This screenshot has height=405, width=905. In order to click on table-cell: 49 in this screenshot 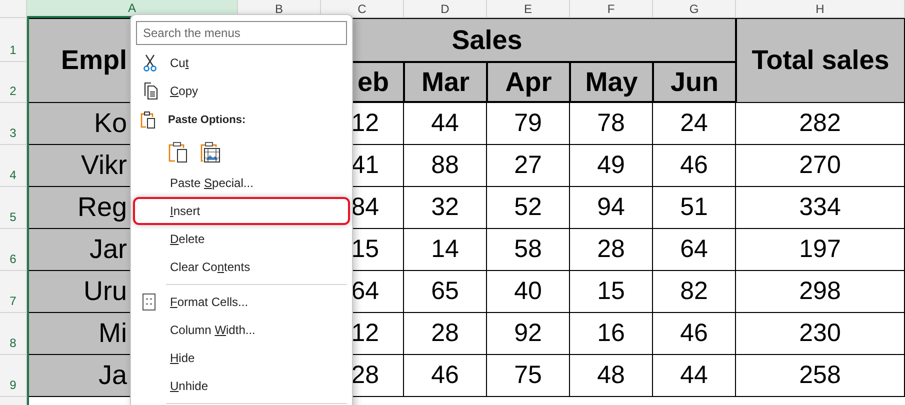, I will do `click(611, 166)`.